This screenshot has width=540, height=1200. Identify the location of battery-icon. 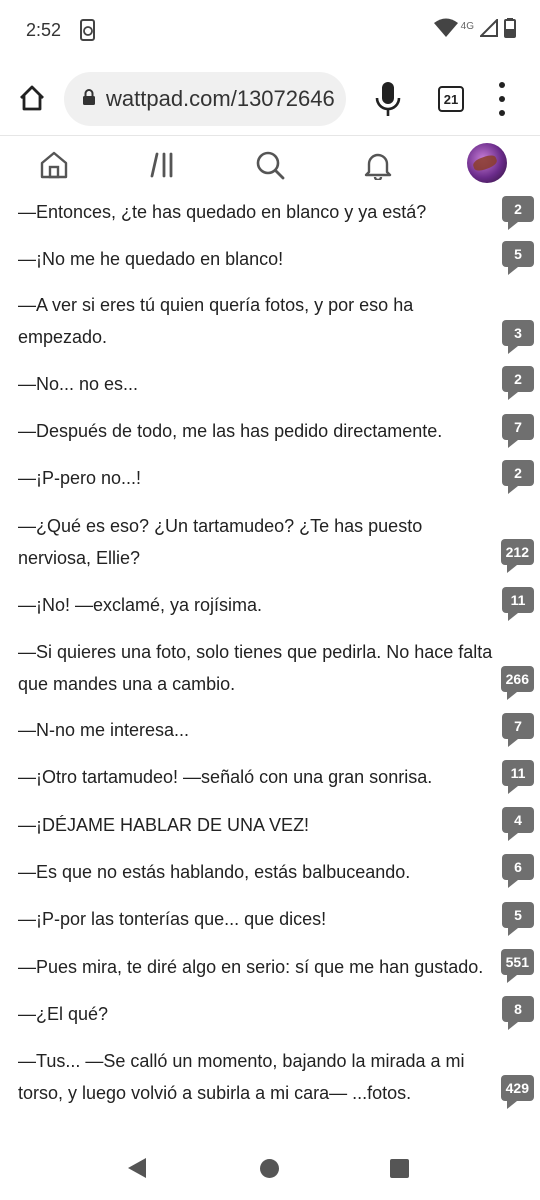
(510, 30).